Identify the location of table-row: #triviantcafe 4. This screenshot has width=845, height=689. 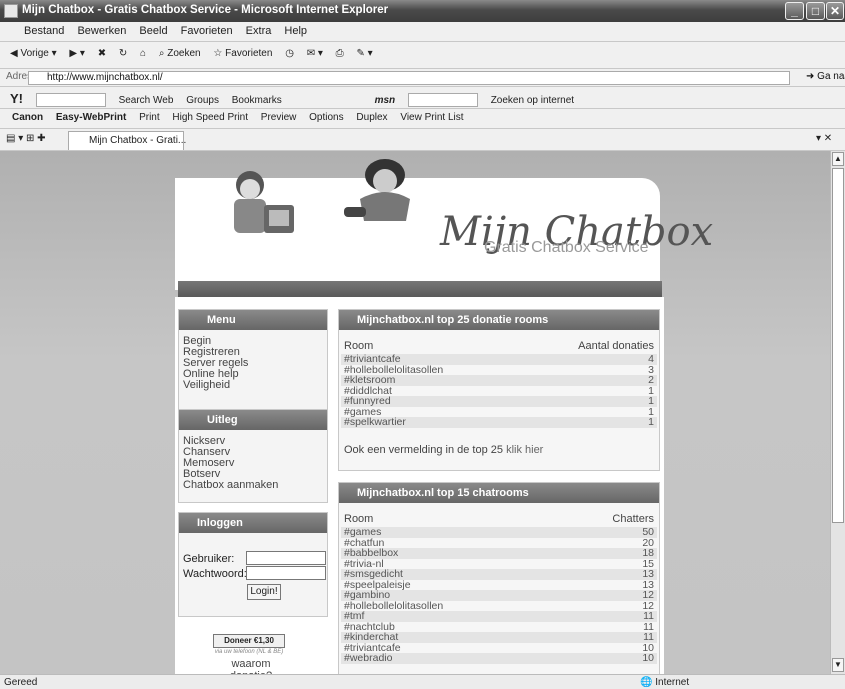
(499, 359).